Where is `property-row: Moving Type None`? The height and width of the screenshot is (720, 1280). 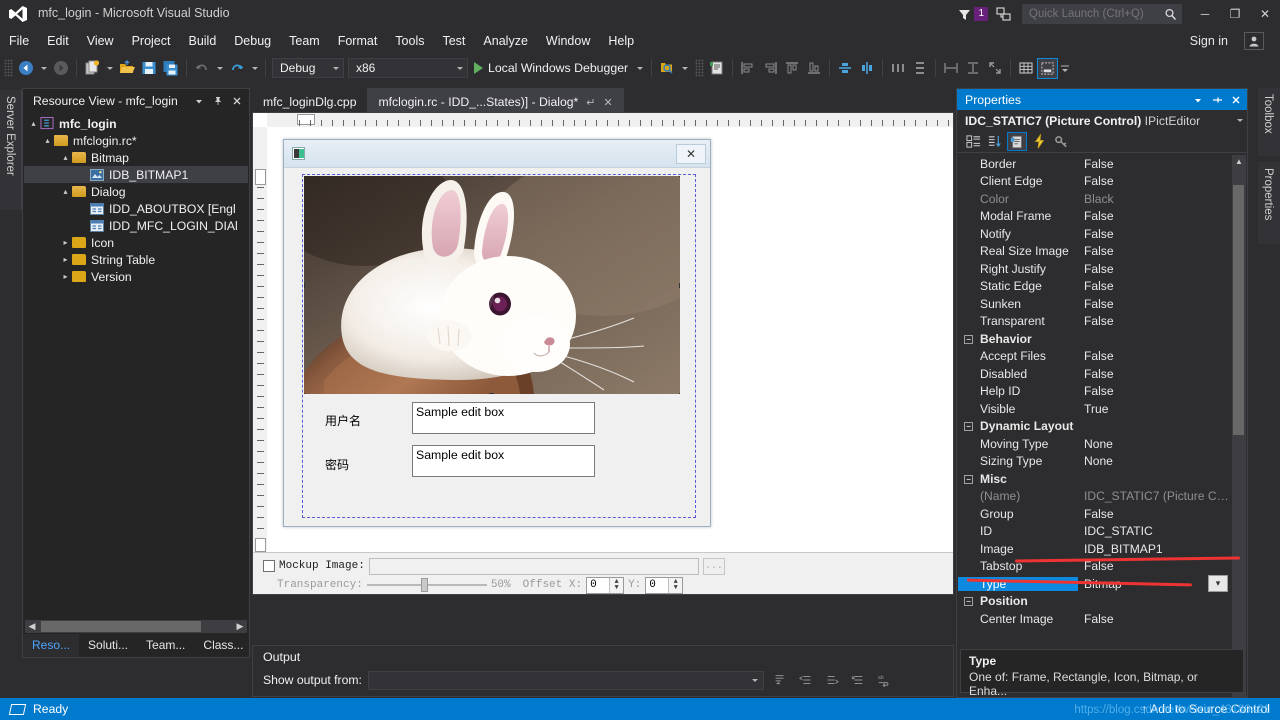
property-row: Moving Type None is located at coordinates (1102, 444).